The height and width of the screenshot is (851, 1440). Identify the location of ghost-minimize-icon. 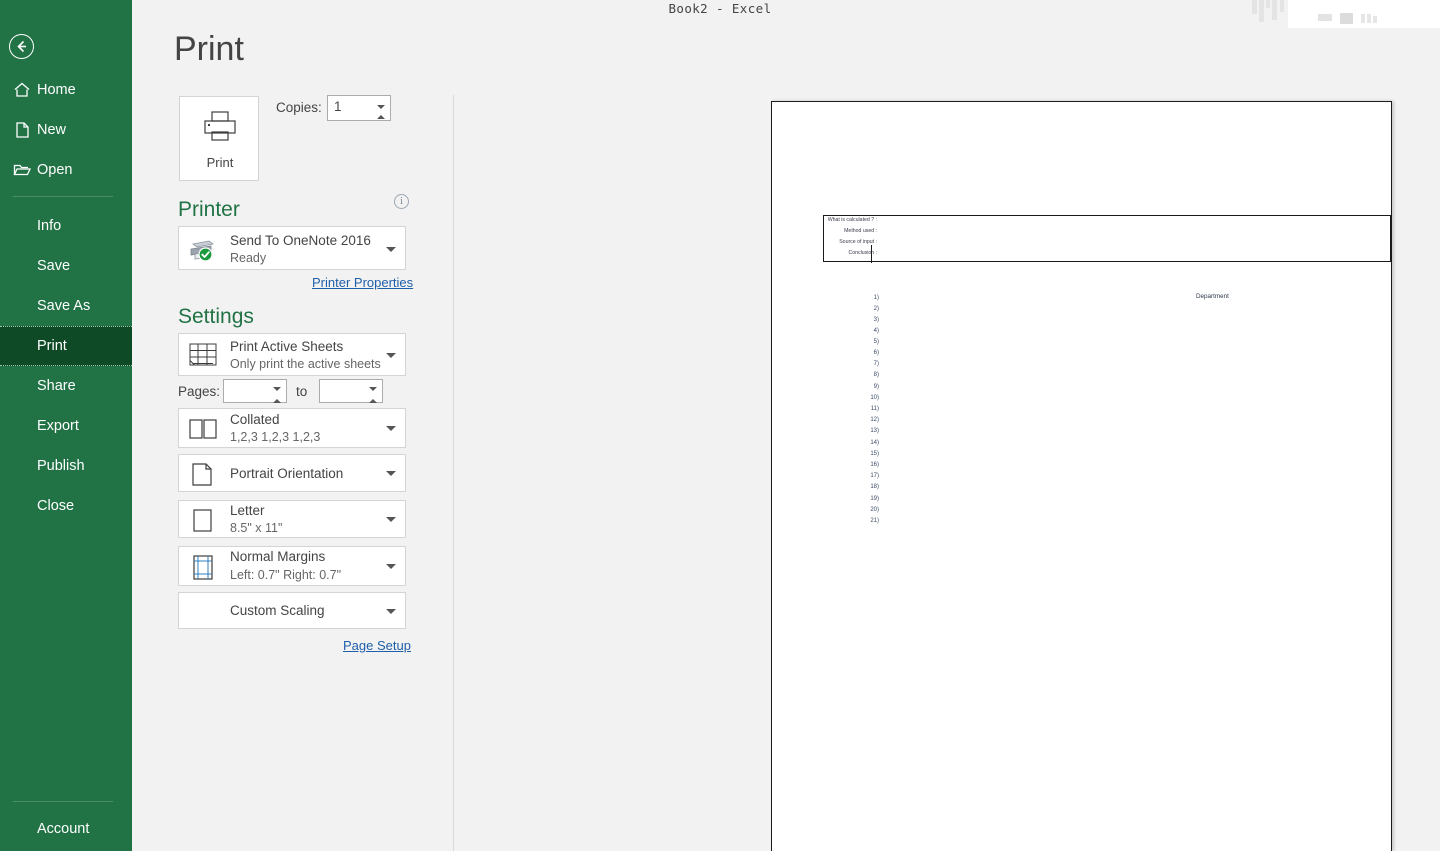
(1325, 17).